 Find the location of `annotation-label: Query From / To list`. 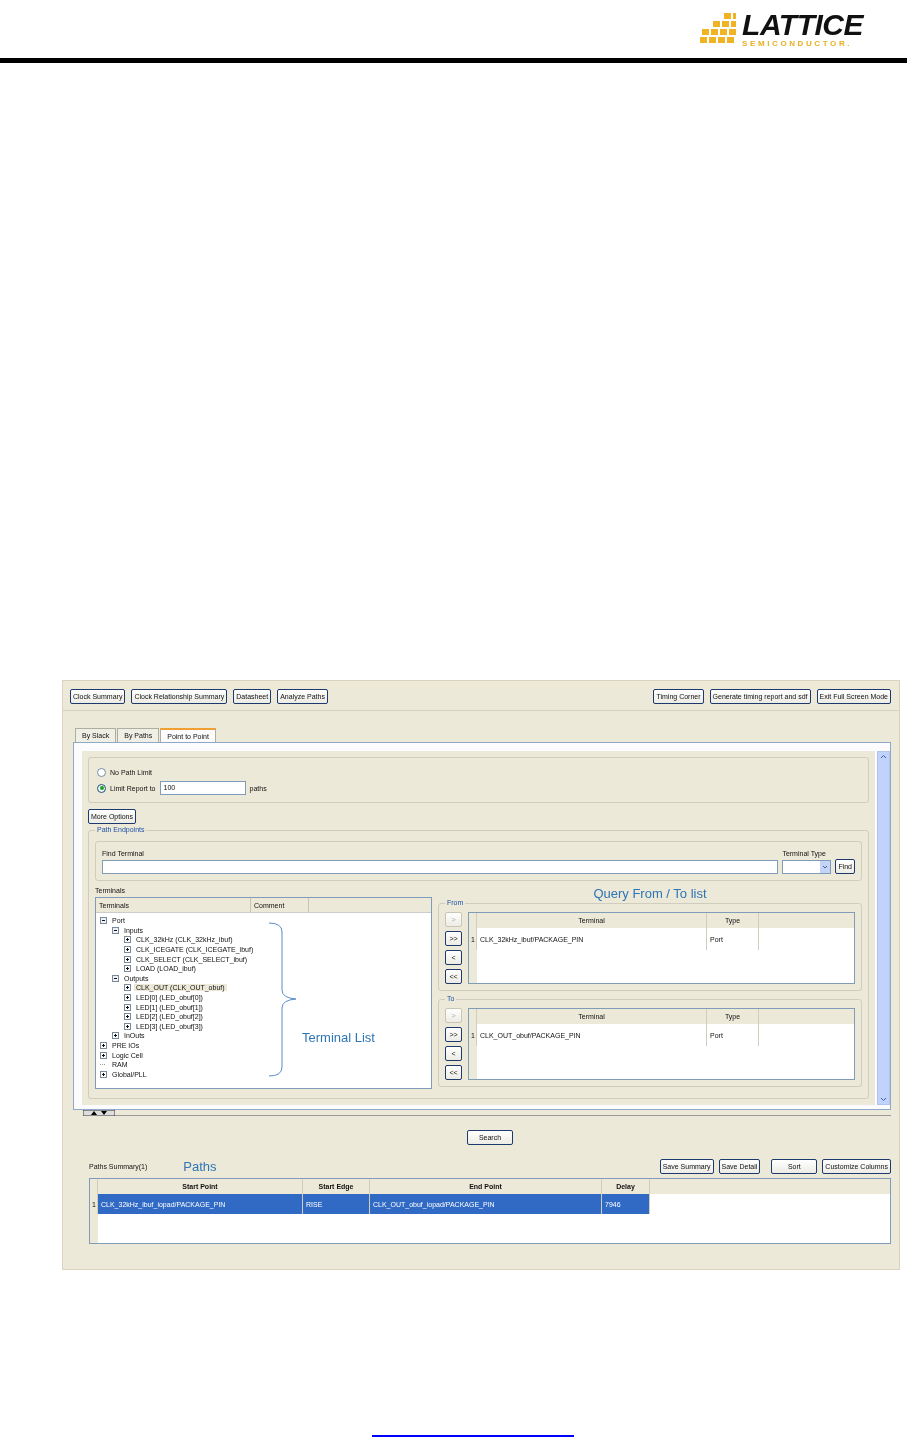

annotation-label: Query From / To list is located at coordinates (650, 894).